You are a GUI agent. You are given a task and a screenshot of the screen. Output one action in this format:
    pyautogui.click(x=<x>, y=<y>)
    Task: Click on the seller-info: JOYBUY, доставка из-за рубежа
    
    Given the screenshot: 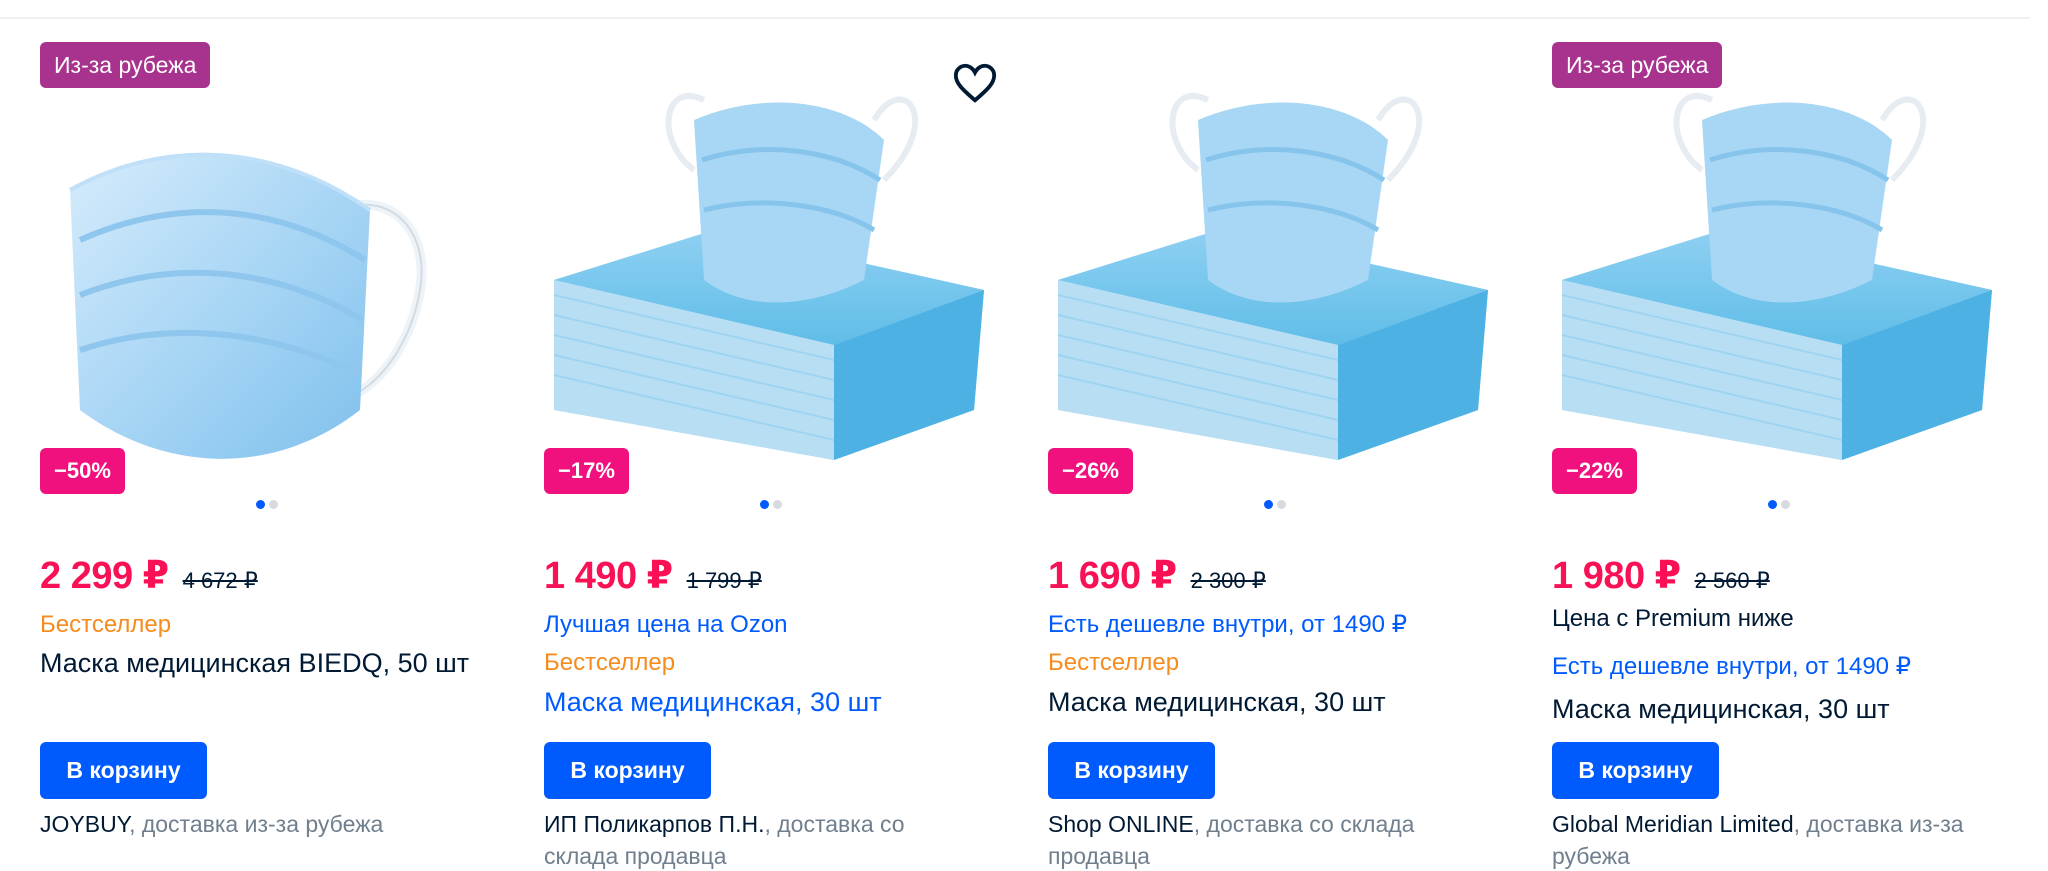 What is the action you would take?
    pyautogui.click(x=250, y=824)
    